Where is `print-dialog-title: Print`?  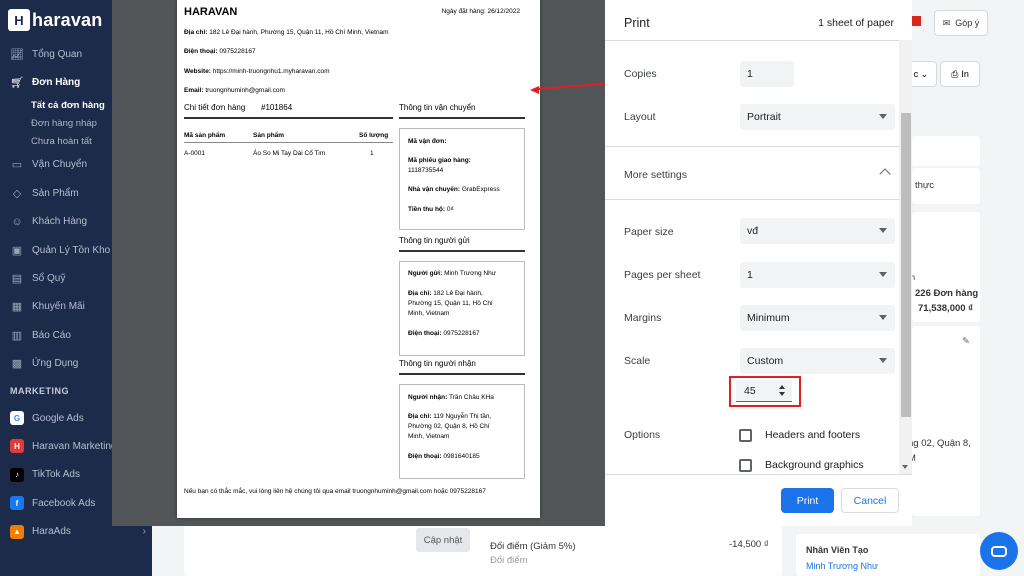 print-dialog-title: Print is located at coordinates (637, 23).